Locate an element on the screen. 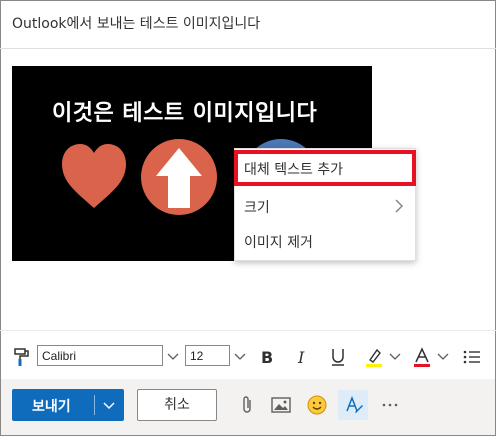 The width and height of the screenshot is (496, 436). svg-text: I is located at coordinates (301, 357).